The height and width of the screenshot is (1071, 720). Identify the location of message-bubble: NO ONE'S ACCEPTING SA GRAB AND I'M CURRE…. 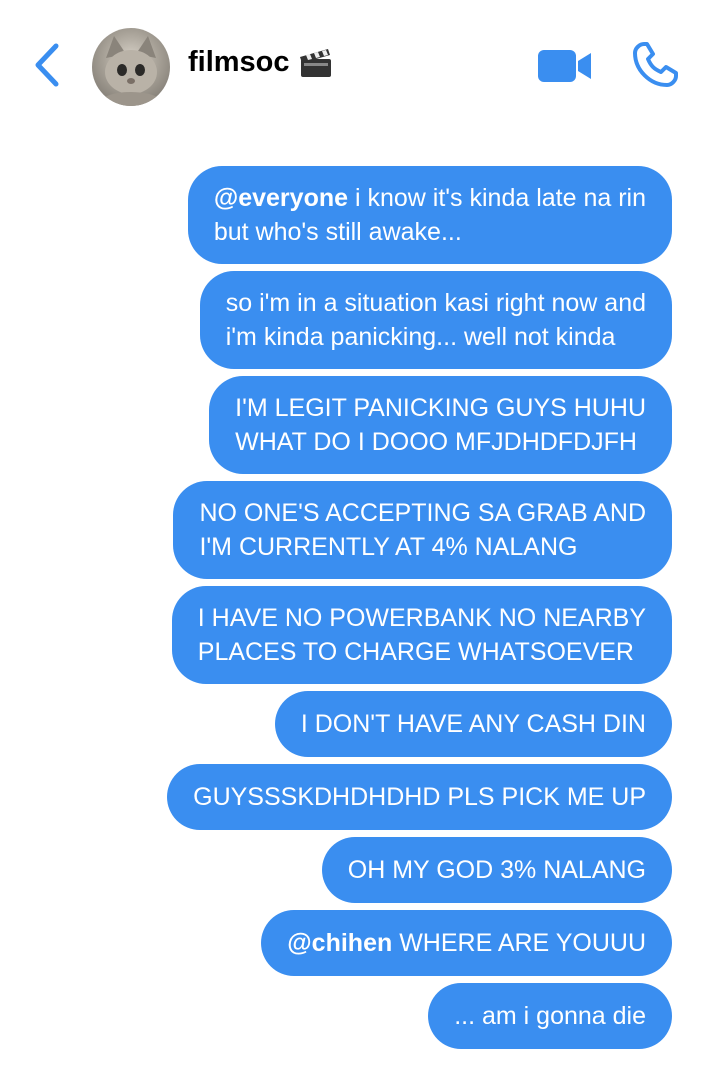
(422, 530).